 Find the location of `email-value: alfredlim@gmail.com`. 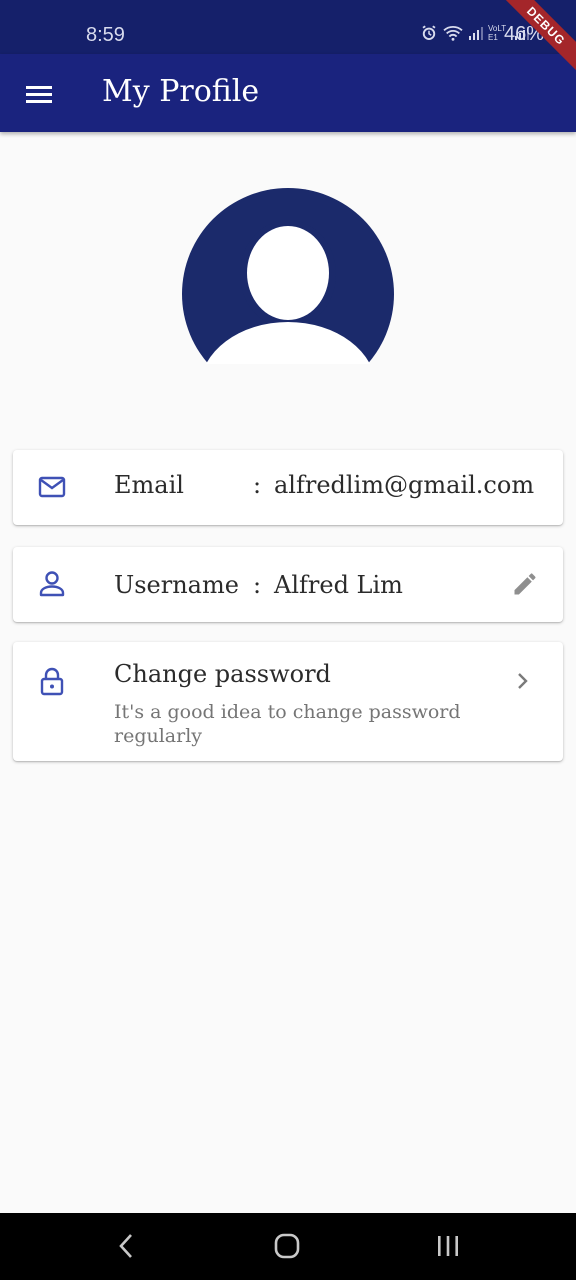

email-value: alfredlim@gmail.com is located at coordinates (404, 485).